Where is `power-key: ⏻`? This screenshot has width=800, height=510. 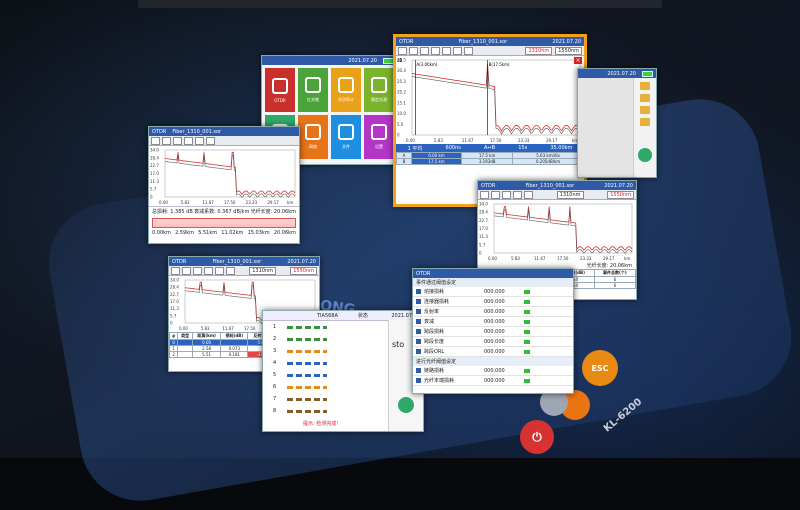
power-key: ⏻ is located at coordinates (537, 437).